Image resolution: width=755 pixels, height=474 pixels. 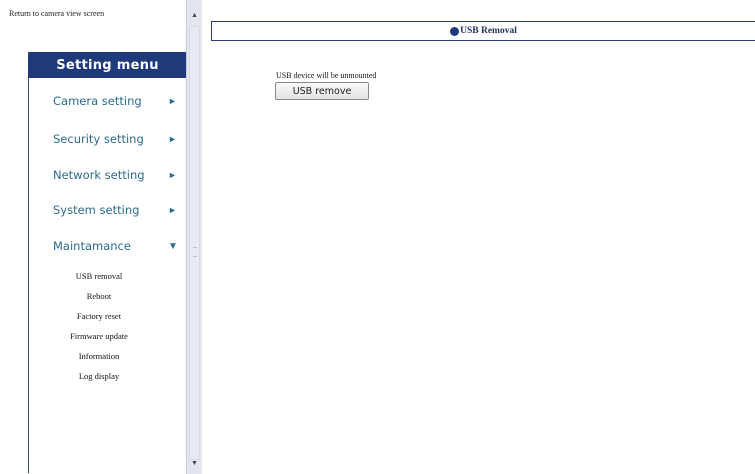 What do you see at coordinates (96, 210) in the screenshot?
I see `menu-item-label: System setting` at bounding box center [96, 210].